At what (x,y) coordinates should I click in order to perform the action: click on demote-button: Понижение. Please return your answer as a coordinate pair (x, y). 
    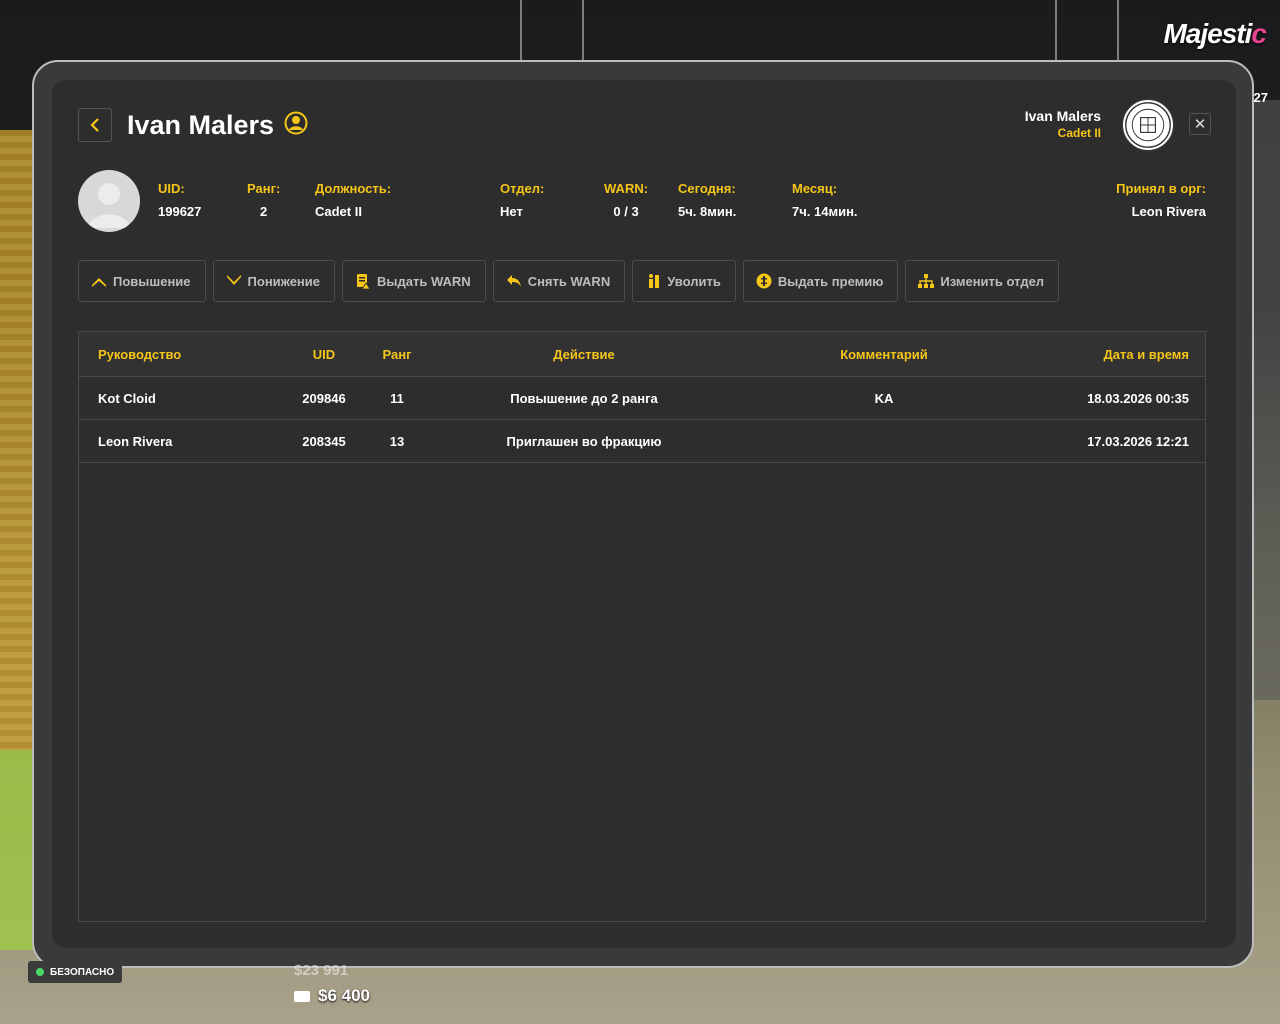
    Looking at the image, I should click on (274, 281).